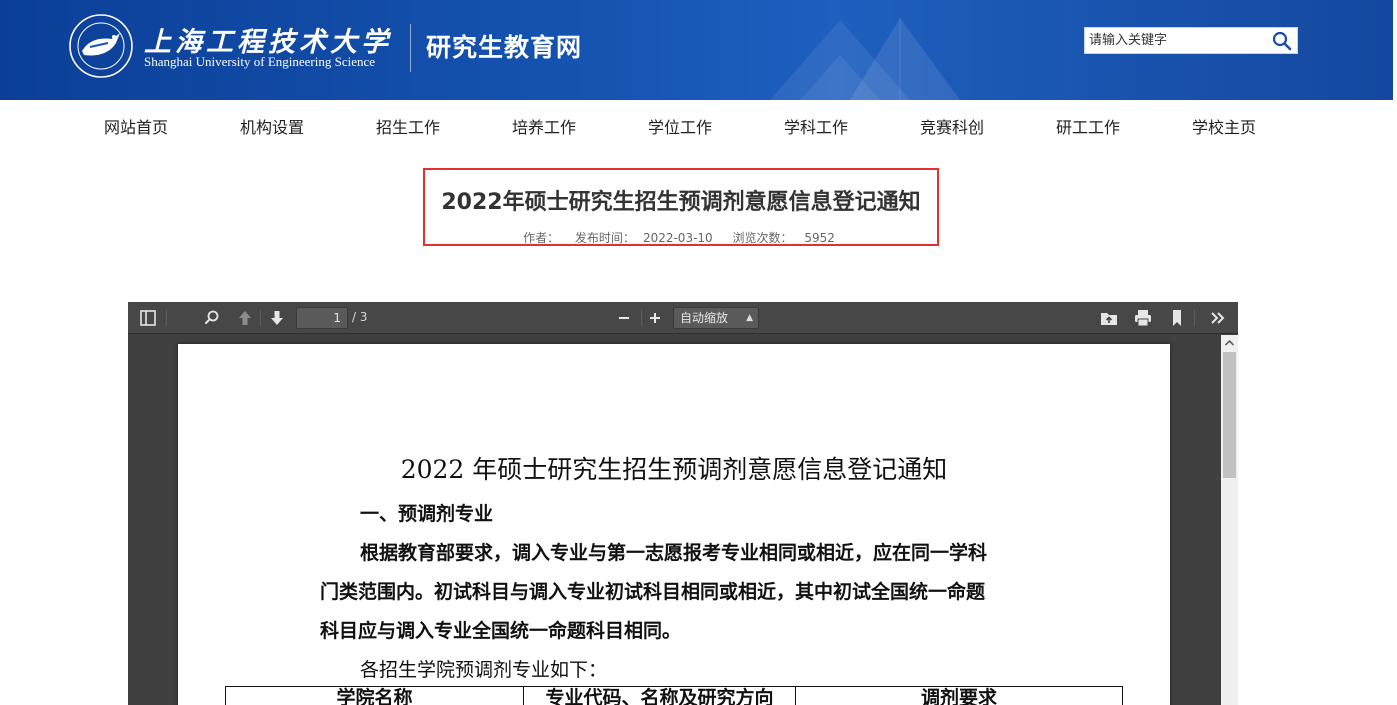  Describe the element at coordinates (541, 238) in the screenshot. I see `author-label: 作者：` at that location.